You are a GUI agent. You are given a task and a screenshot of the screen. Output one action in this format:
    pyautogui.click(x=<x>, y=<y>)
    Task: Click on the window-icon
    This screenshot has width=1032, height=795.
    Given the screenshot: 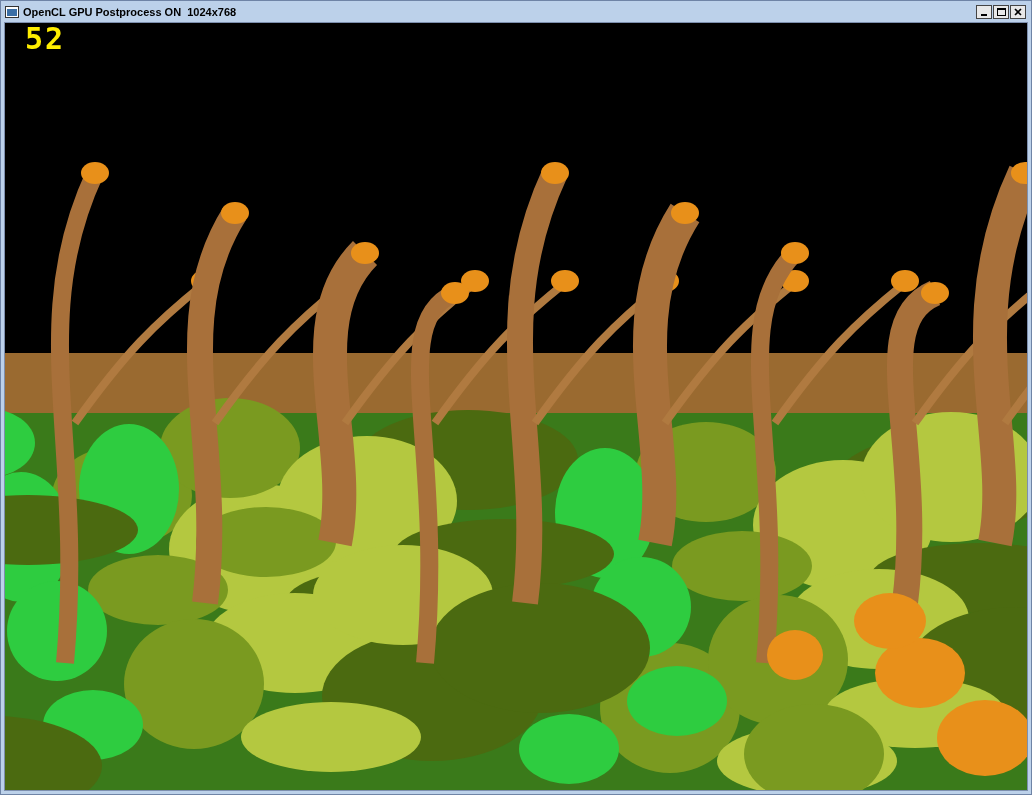 What is the action you would take?
    pyautogui.click(x=12, y=11)
    